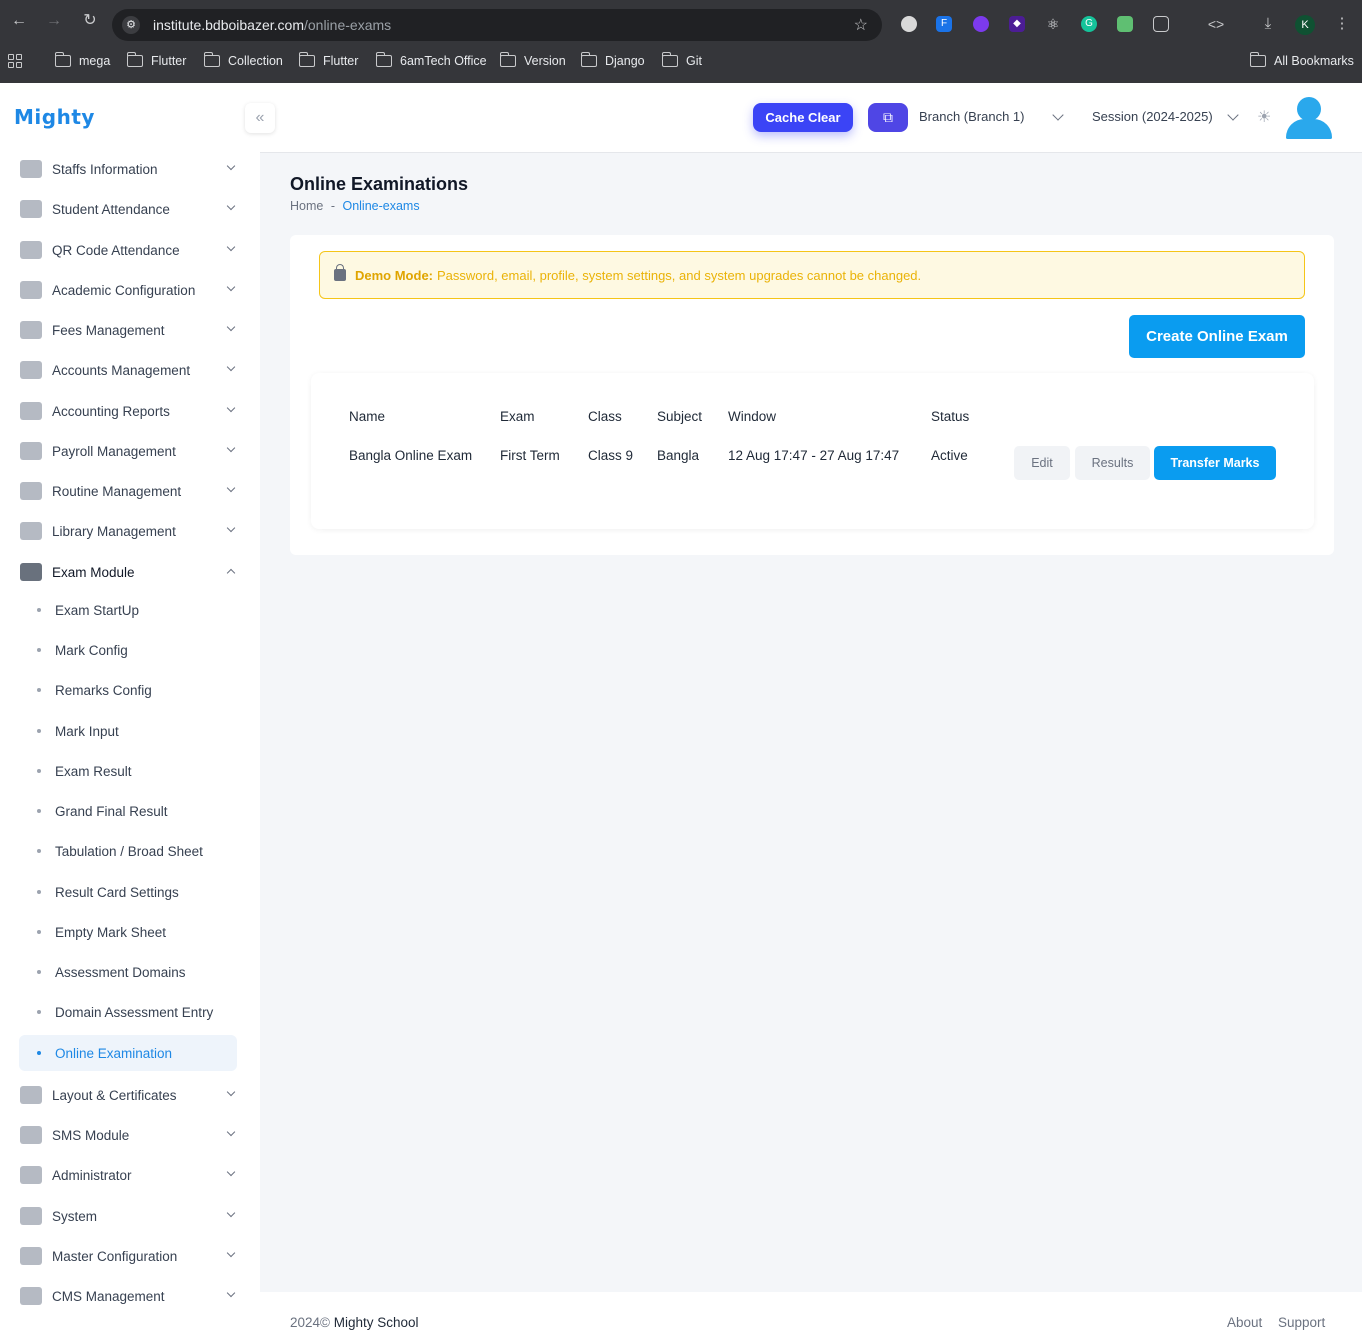 The width and height of the screenshot is (1362, 1334). What do you see at coordinates (128, 771) in the screenshot?
I see `sidebar-sub-exam-result: Exam Result` at bounding box center [128, 771].